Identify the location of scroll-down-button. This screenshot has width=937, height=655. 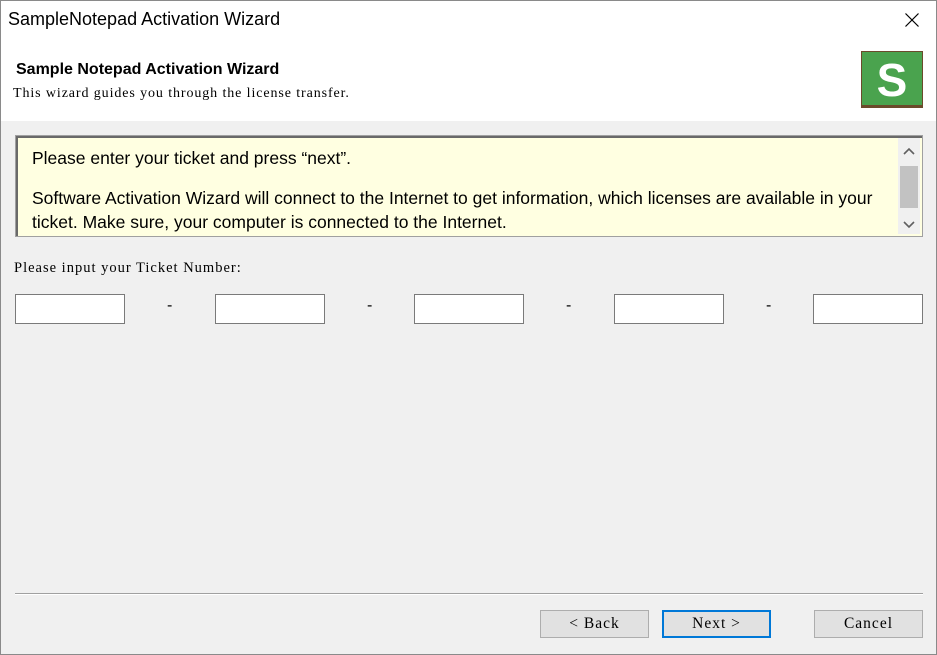
(909, 224).